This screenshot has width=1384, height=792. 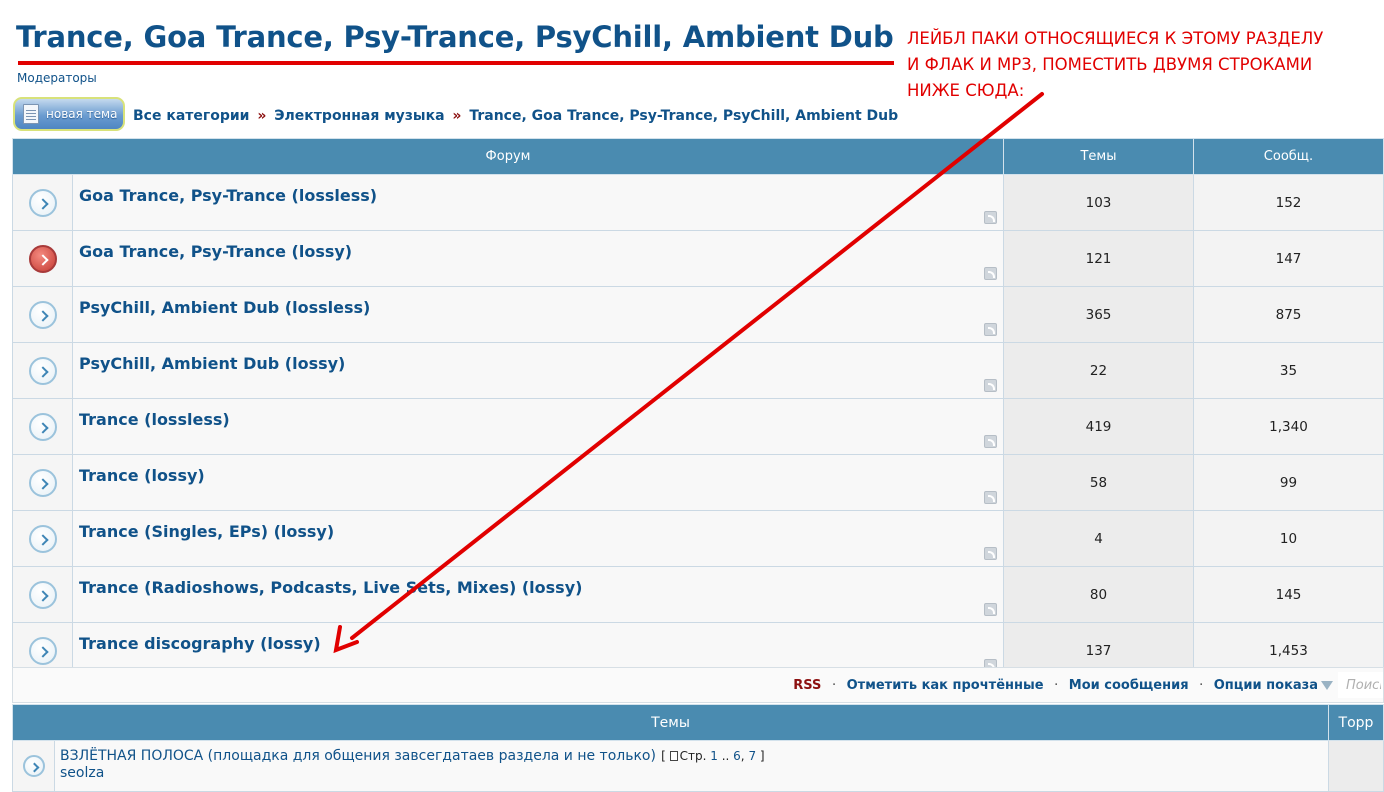 I want to click on forum-posts-count: 99, so click(x=1288, y=482).